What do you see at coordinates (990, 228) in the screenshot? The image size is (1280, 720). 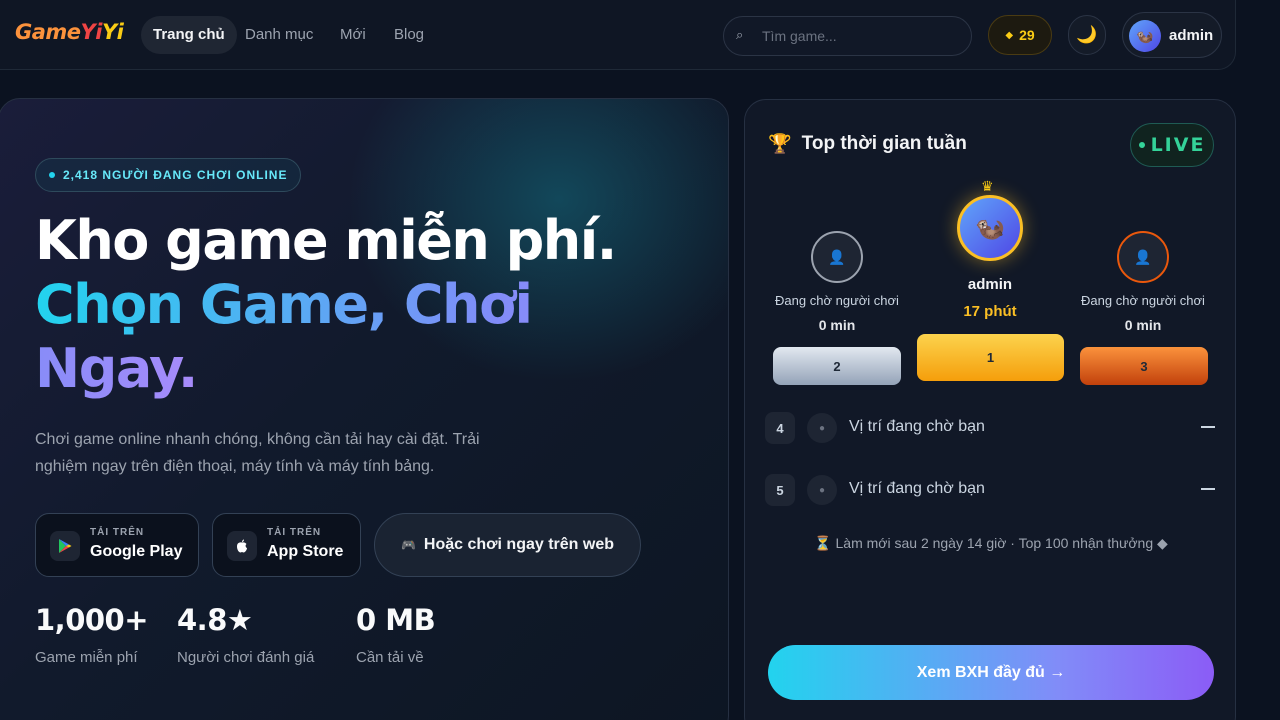 I see `avatar-rank-1: 🦦` at bounding box center [990, 228].